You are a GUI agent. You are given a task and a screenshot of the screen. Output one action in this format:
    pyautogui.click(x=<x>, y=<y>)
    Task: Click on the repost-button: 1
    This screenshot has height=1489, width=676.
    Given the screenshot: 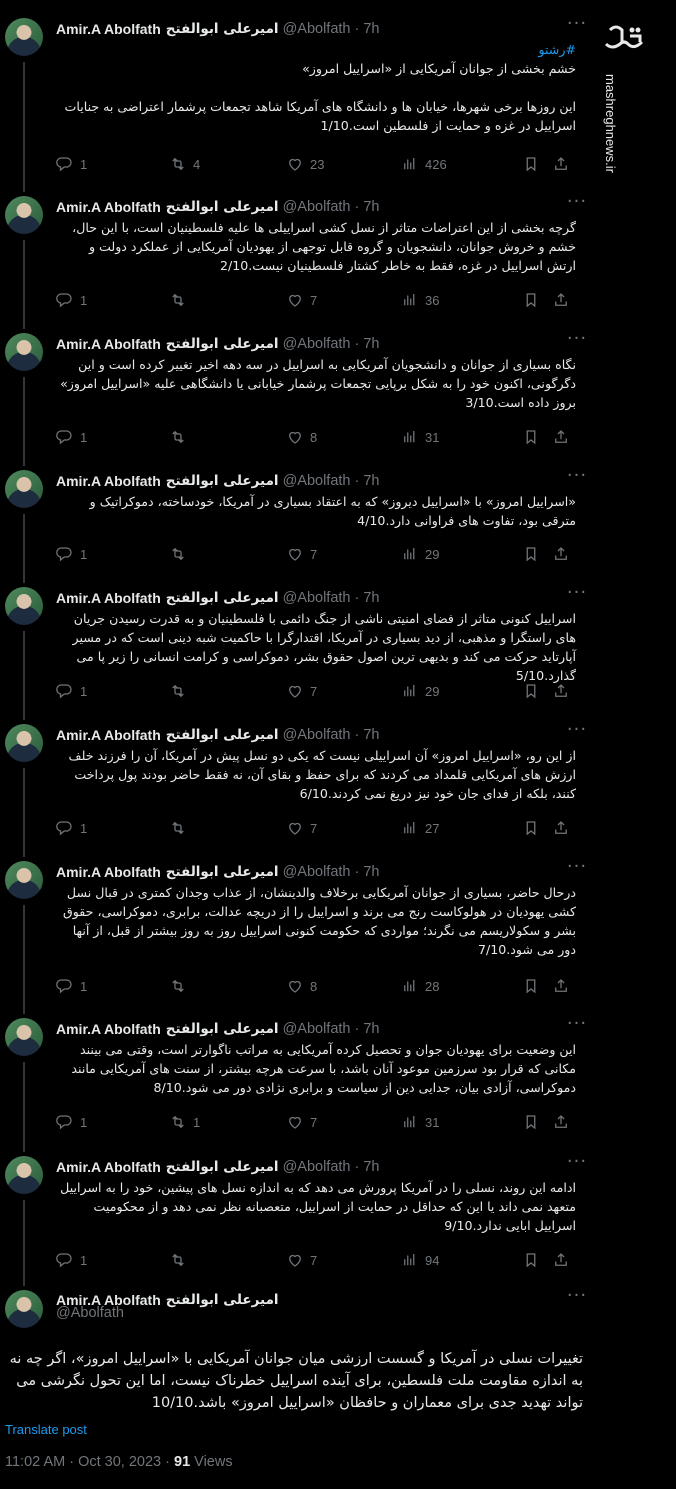 What is the action you would take?
    pyautogui.click(x=184, y=1122)
    